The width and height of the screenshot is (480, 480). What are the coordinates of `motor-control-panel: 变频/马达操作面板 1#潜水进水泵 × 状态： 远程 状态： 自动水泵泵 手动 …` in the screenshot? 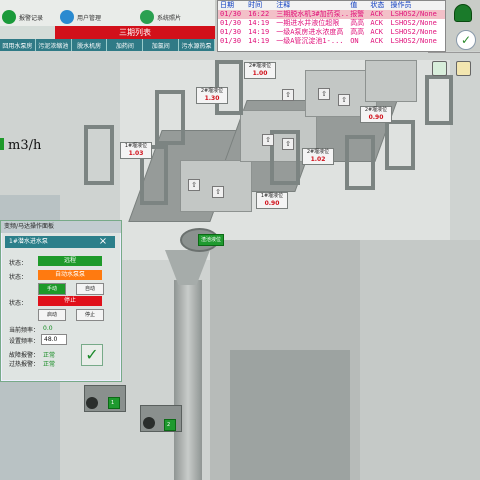 It's located at (61, 301).